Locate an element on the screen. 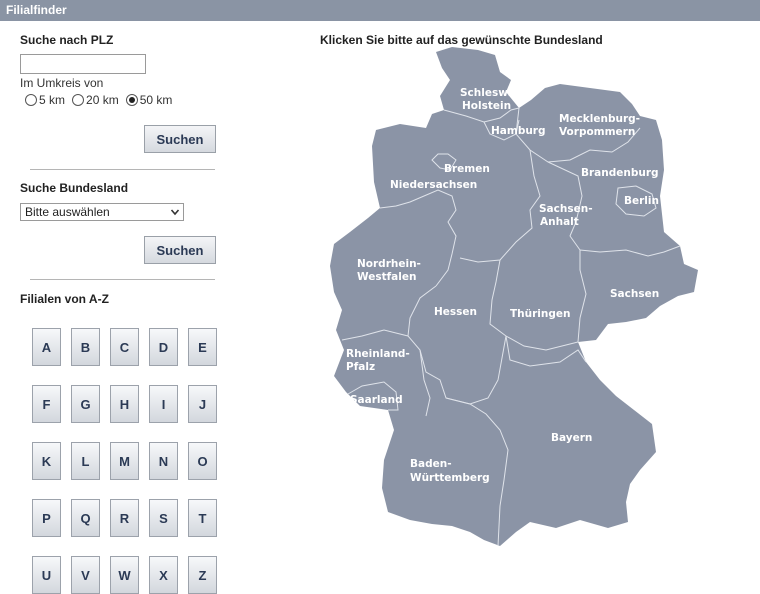 The image size is (760, 594). map-label-bremen: Bremen is located at coordinates (467, 169).